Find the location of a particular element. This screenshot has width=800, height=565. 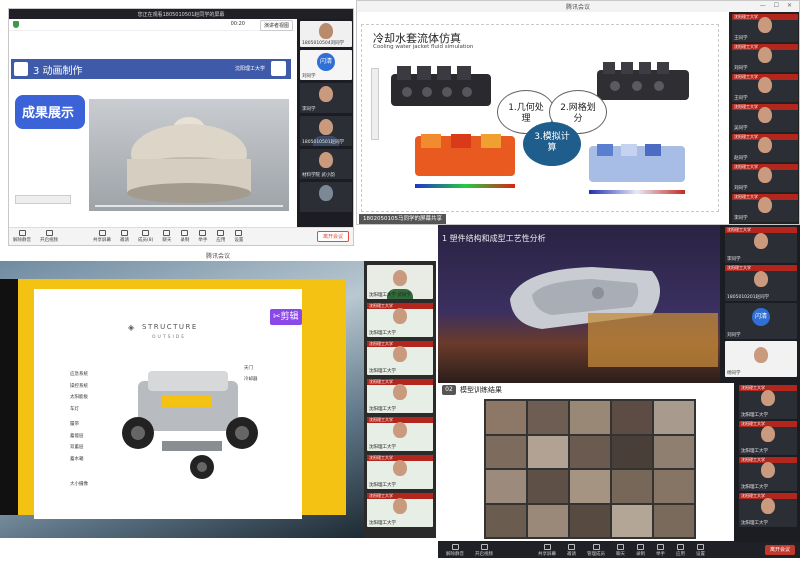

mic-icon is located at coordinates (455, 546).